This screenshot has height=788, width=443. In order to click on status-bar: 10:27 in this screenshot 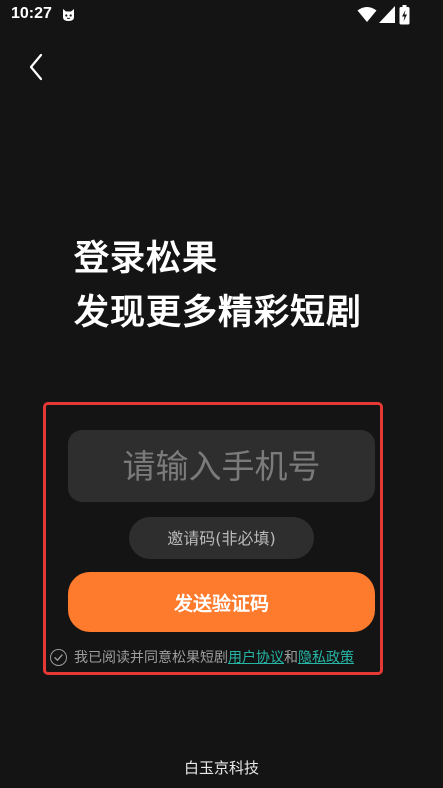, I will do `click(221, 15)`.